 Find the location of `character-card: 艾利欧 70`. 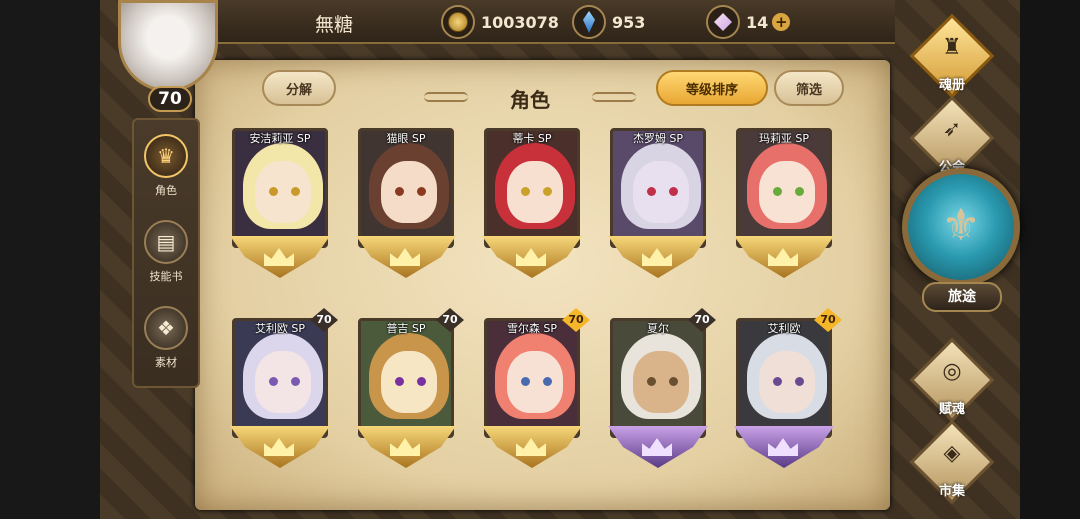

character-card: 艾利欧 70 is located at coordinates (784, 393).